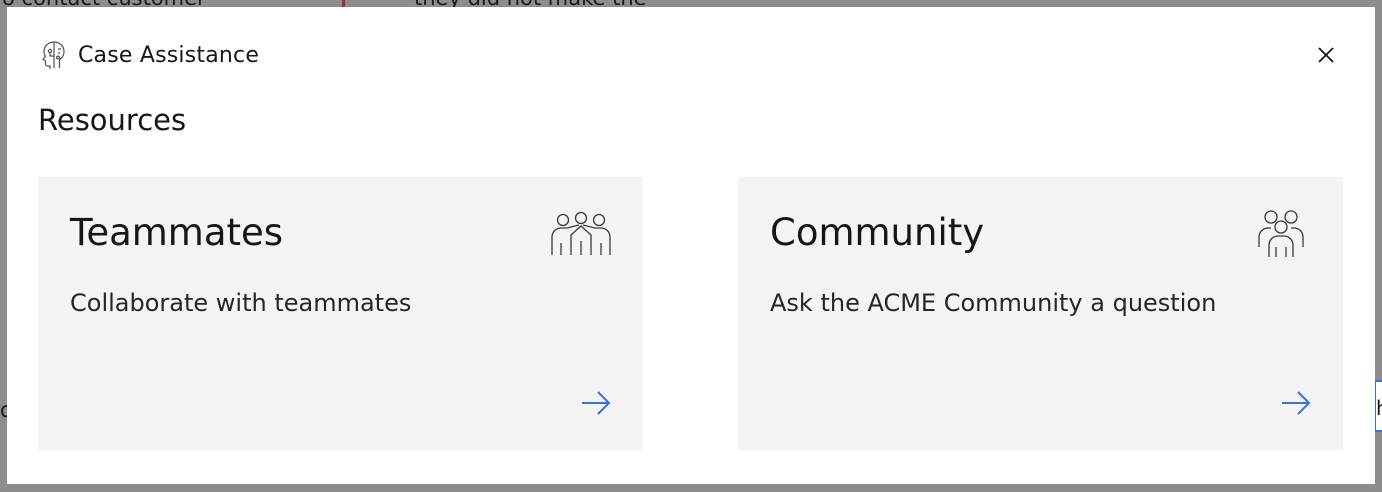 The height and width of the screenshot is (492, 1382). What do you see at coordinates (343, 3) in the screenshot?
I see `background-divider` at bounding box center [343, 3].